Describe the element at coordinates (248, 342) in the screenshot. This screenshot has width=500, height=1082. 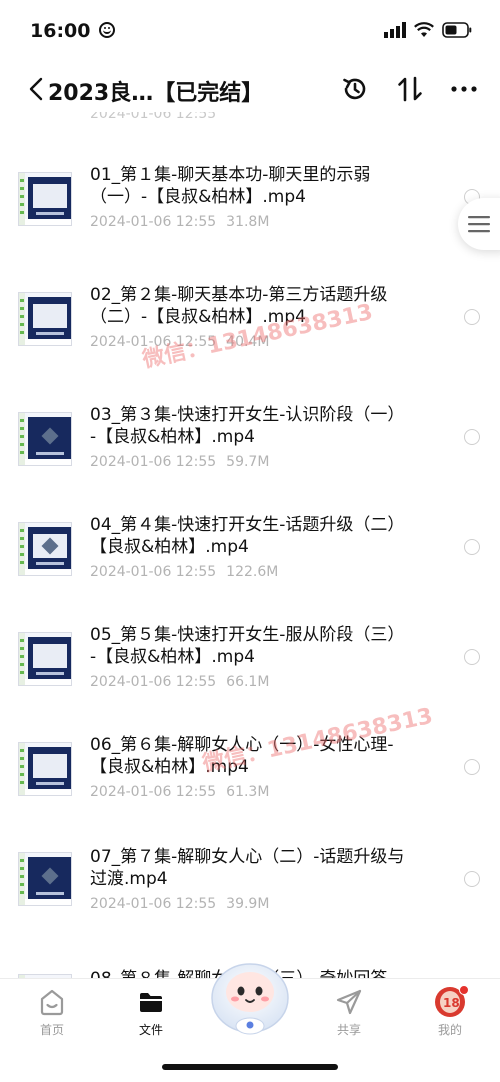
I see `file-size: 40.4M` at that location.